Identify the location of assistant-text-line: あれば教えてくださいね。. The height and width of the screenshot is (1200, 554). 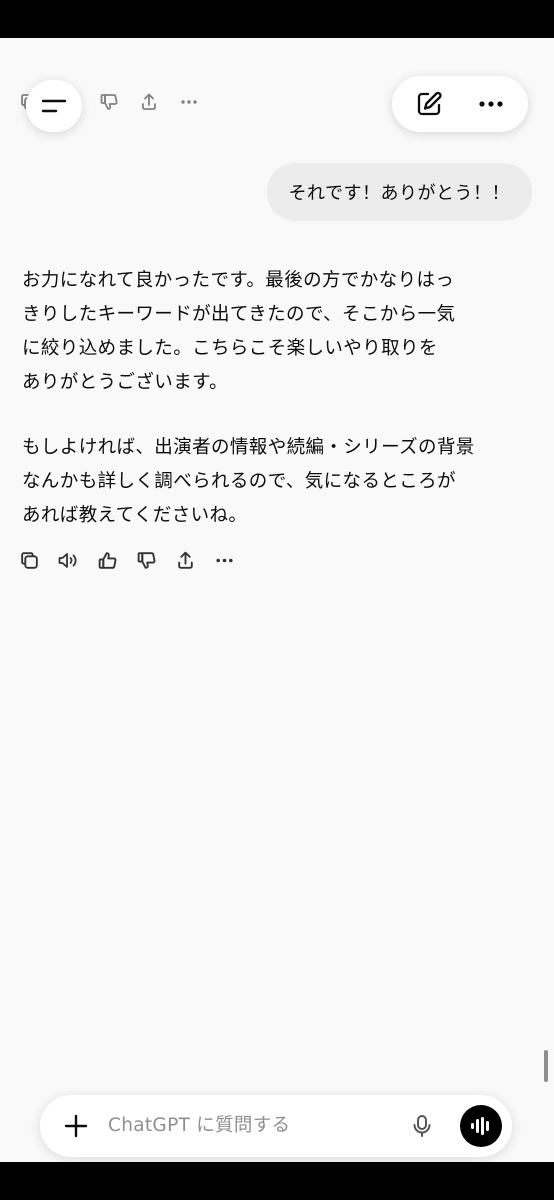
(135, 515).